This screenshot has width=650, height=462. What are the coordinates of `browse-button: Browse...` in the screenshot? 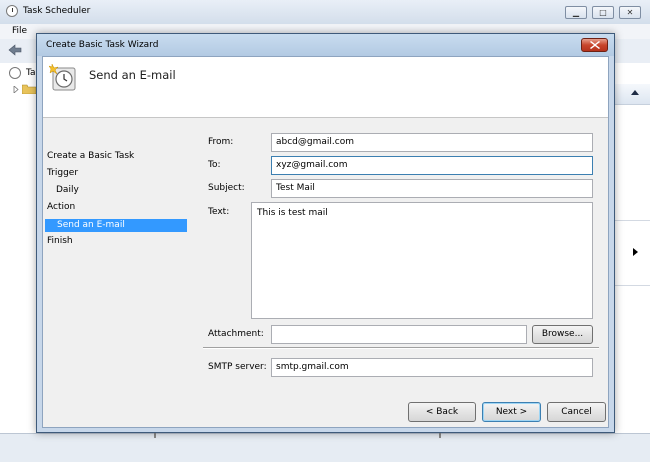 It's located at (562, 334).